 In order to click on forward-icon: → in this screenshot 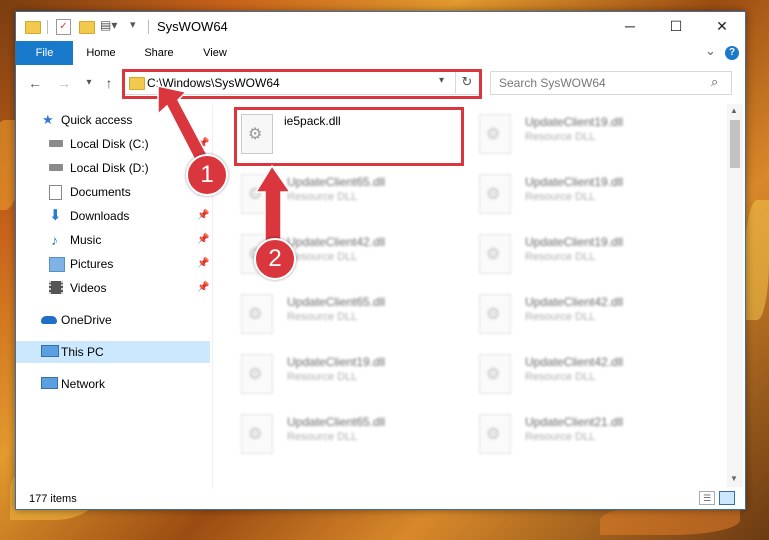, I will do `click(64, 83)`.